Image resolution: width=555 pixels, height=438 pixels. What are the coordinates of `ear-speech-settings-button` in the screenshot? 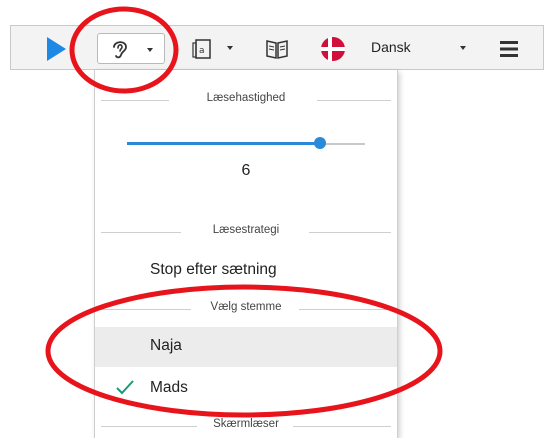 It's located at (131, 48).